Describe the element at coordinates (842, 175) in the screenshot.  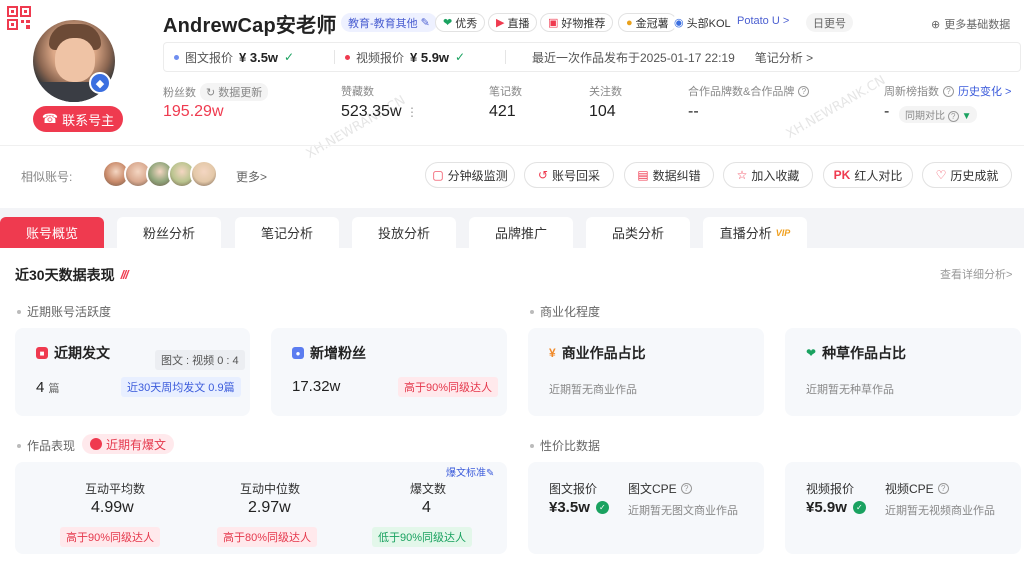
I see `compare-icon: PK` at that location.